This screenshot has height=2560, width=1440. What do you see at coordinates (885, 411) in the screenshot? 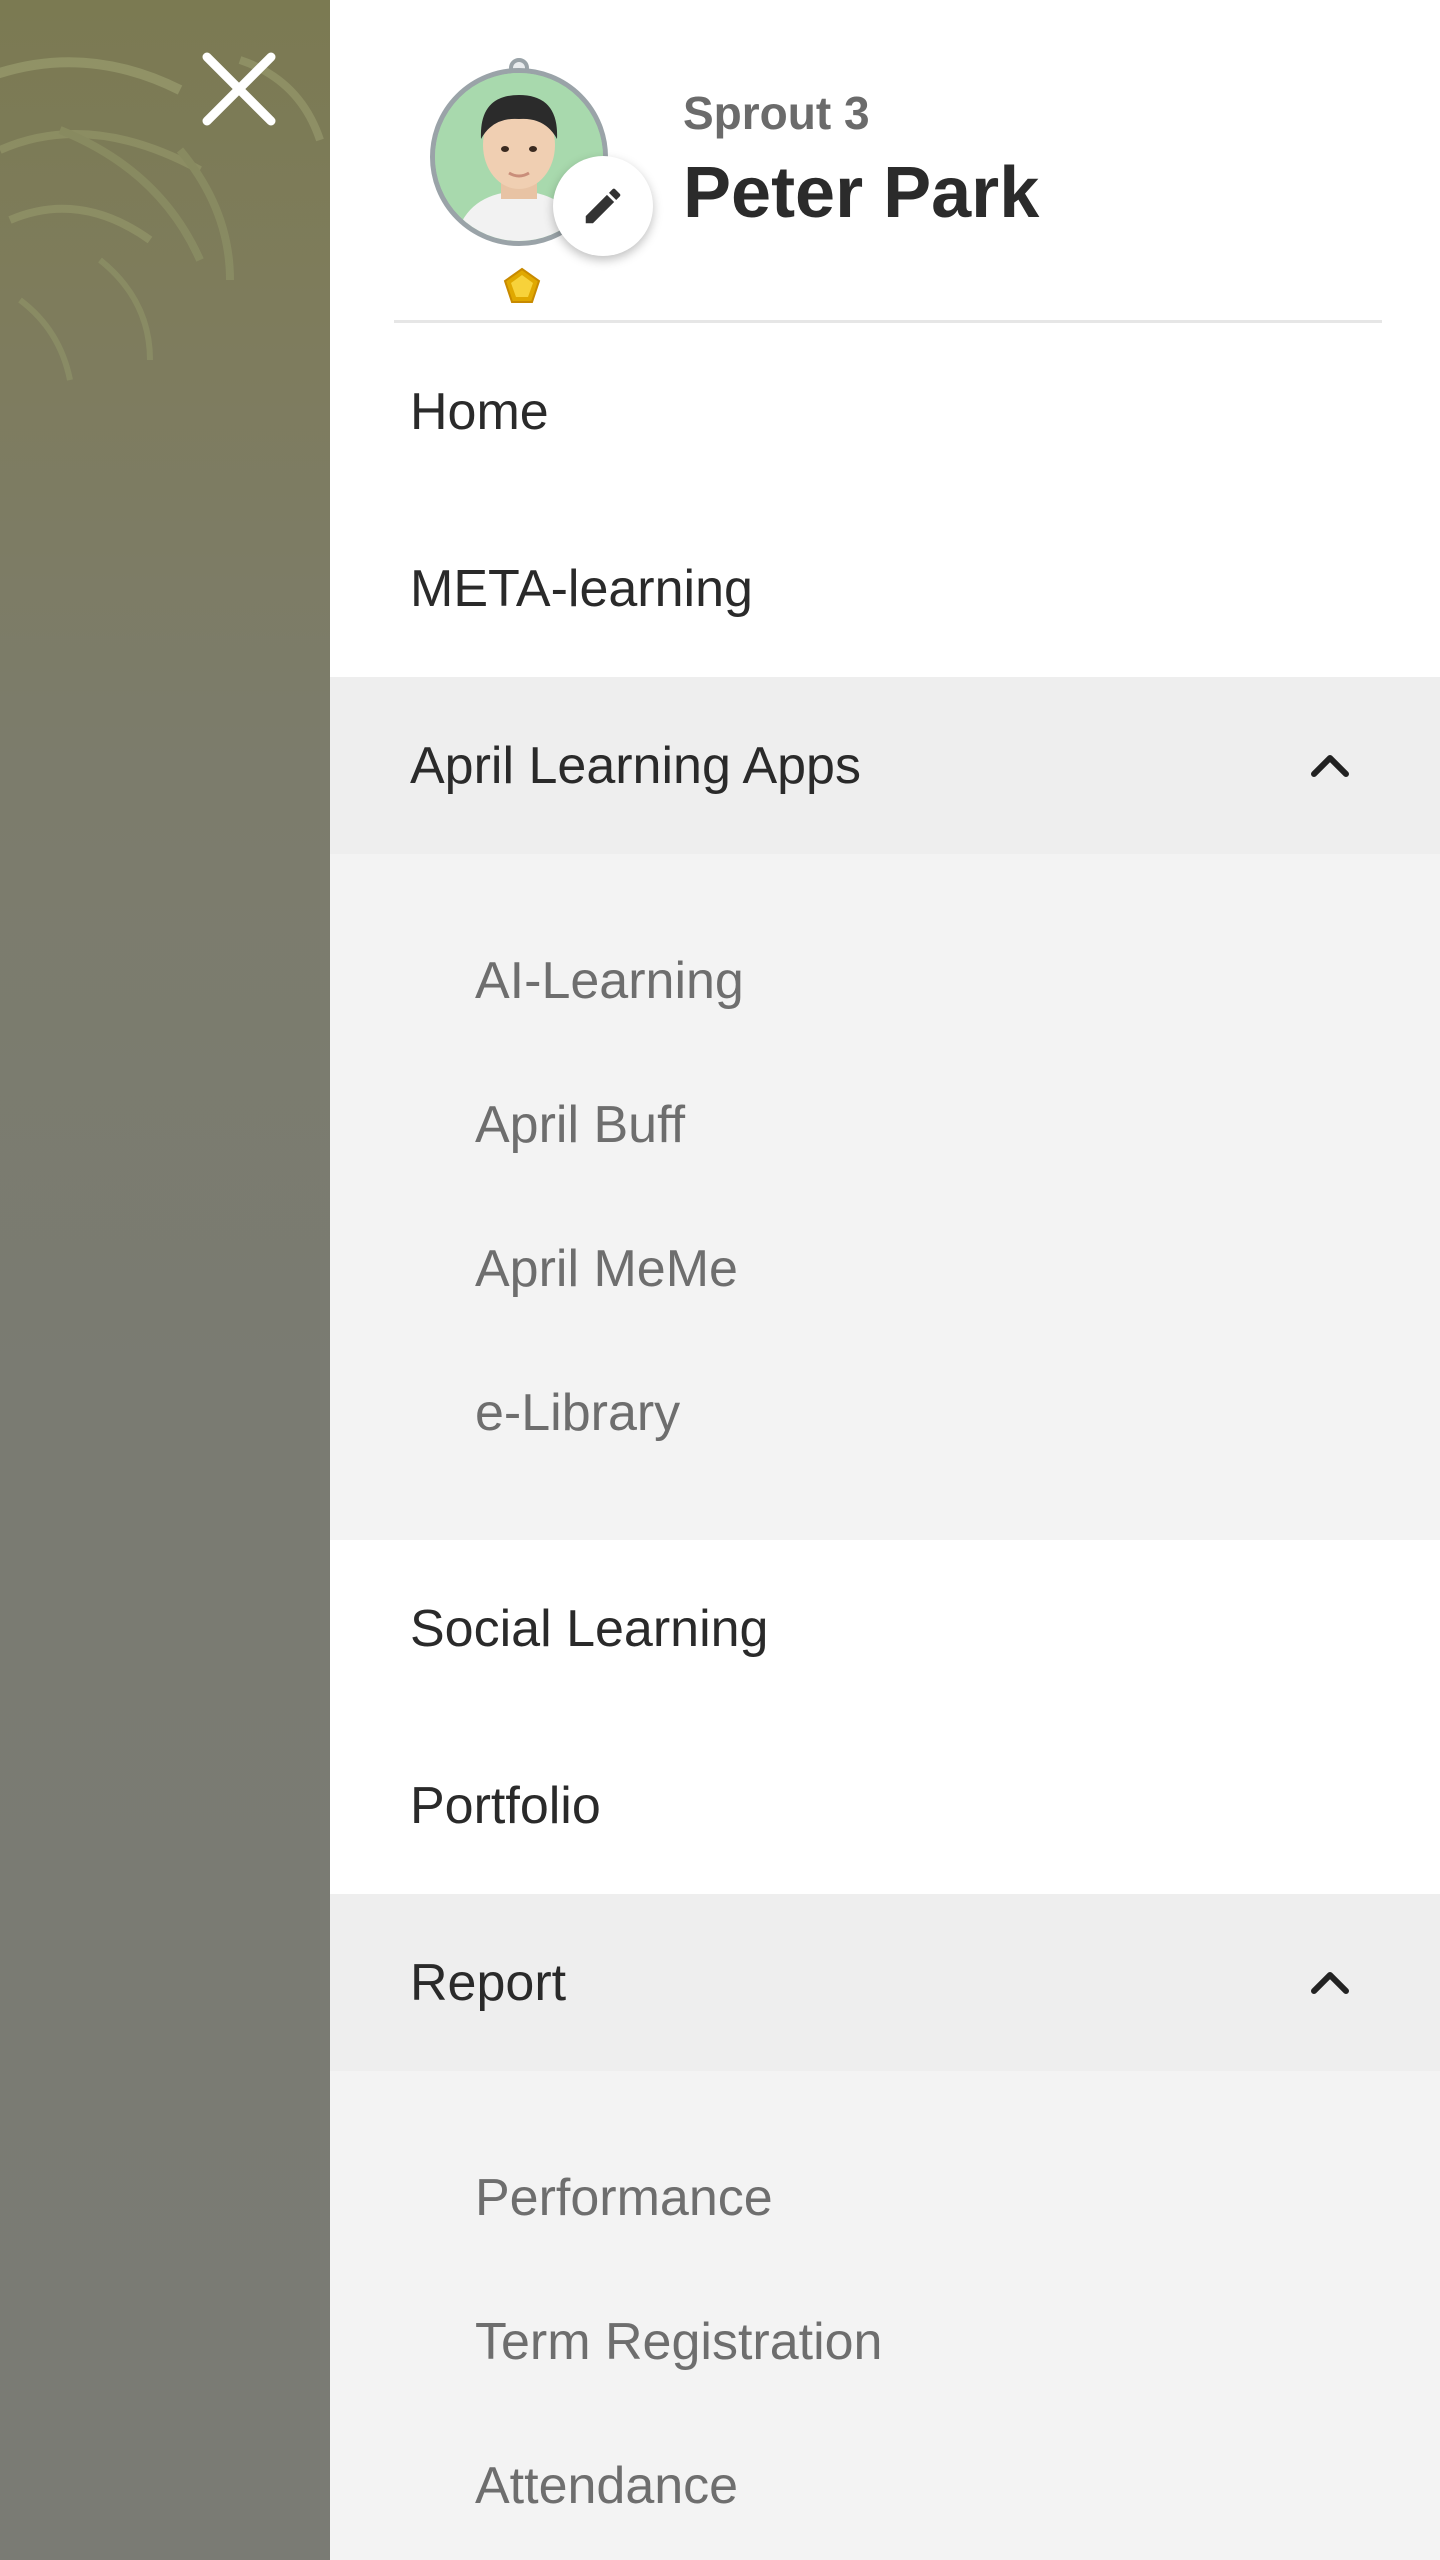
I see `menu-item-home: Home` at bounding box center [885, 411].